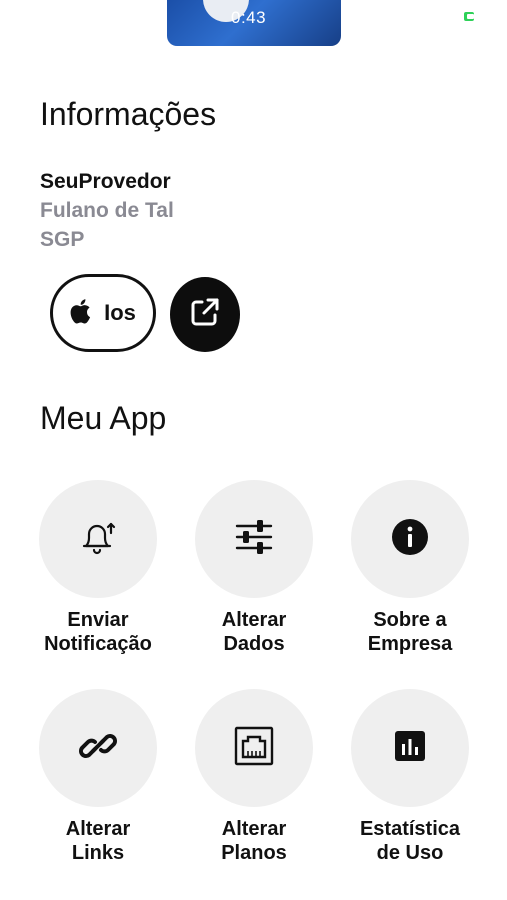 The image size is (507, 900). I want to click on tile-label-line1: Estatística, so click(410, 829).